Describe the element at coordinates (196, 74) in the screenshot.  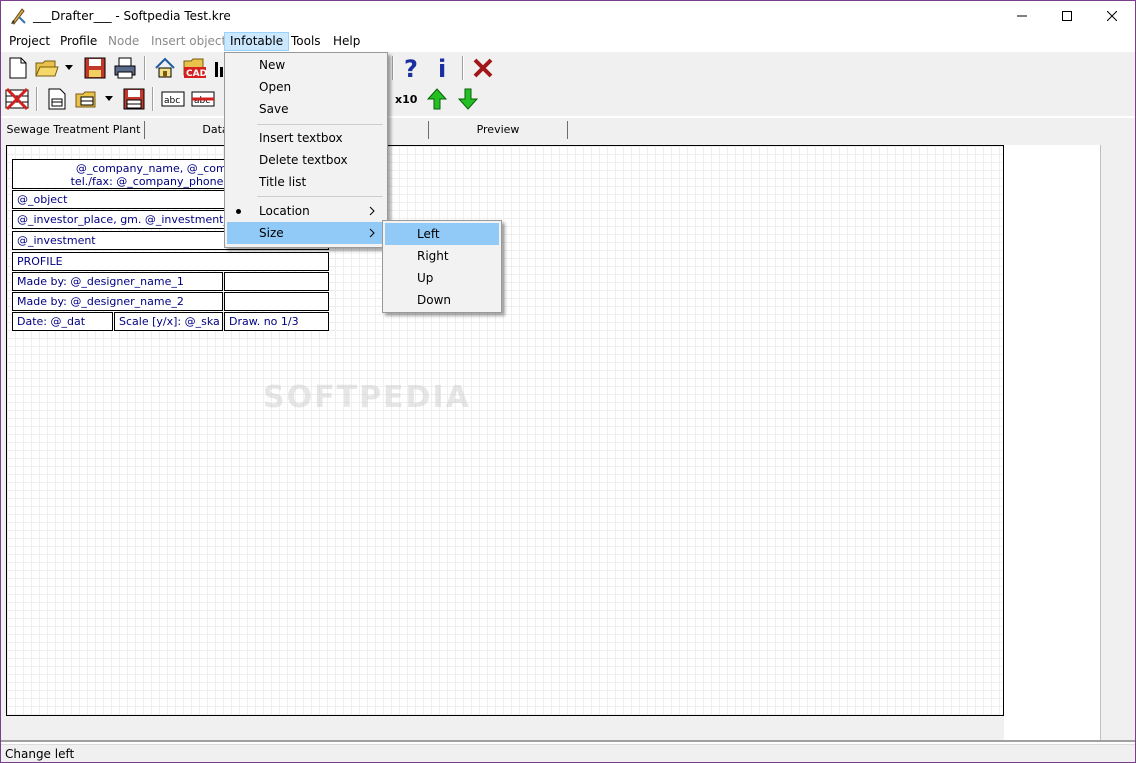
I see `svg-text: CAD` at that location.